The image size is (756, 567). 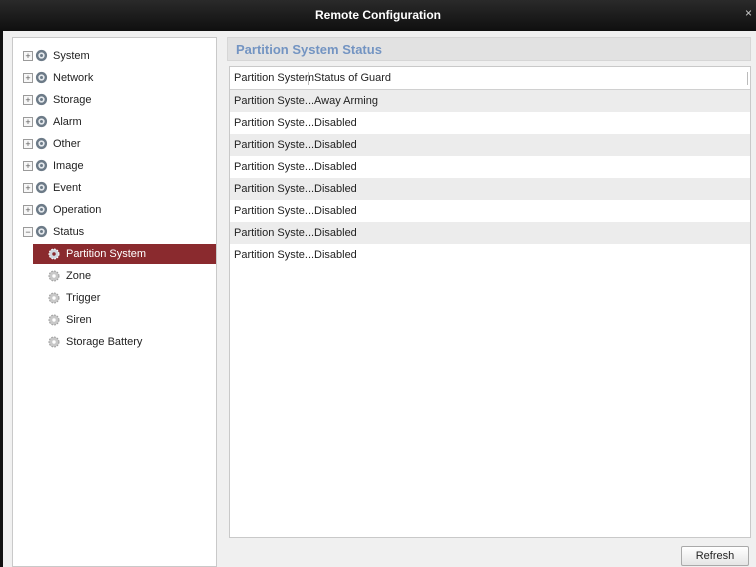 What do you see at coordinates (83, 298) in the screenshot?
I see `tree-item-label: Trigger` at bounding box center [83, 298].